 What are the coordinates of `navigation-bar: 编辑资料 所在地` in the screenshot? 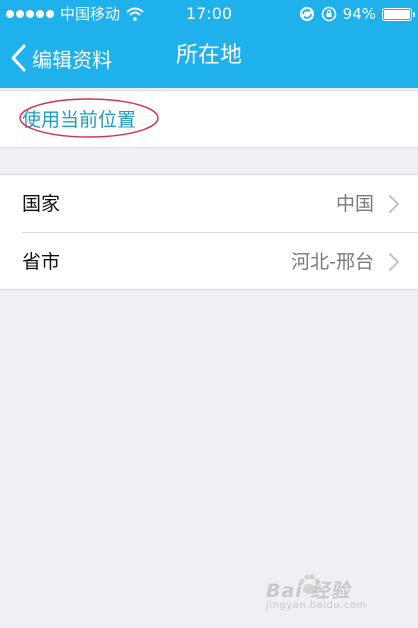 It's located at (209, 58).